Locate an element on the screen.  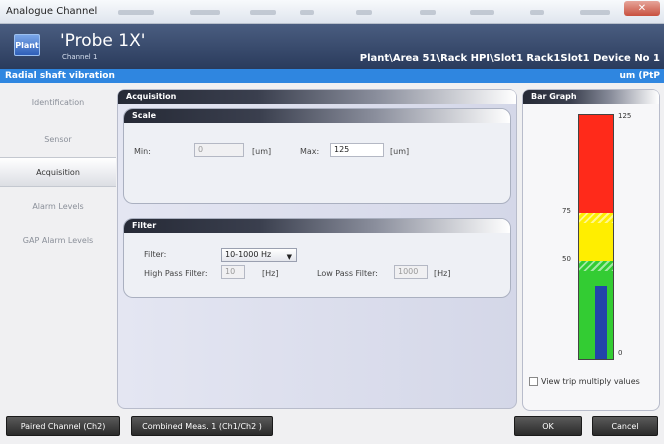
alert-zone is located at coordinates (596, 237).